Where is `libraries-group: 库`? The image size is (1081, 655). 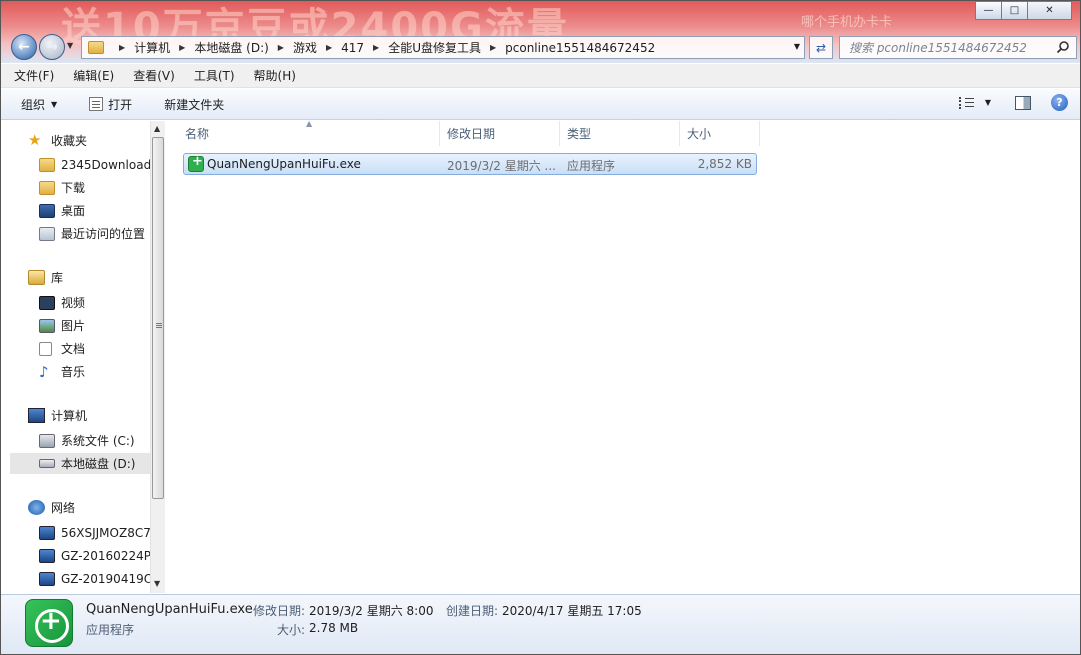
libraries-group: 库 is located at coordinates (36, 277).